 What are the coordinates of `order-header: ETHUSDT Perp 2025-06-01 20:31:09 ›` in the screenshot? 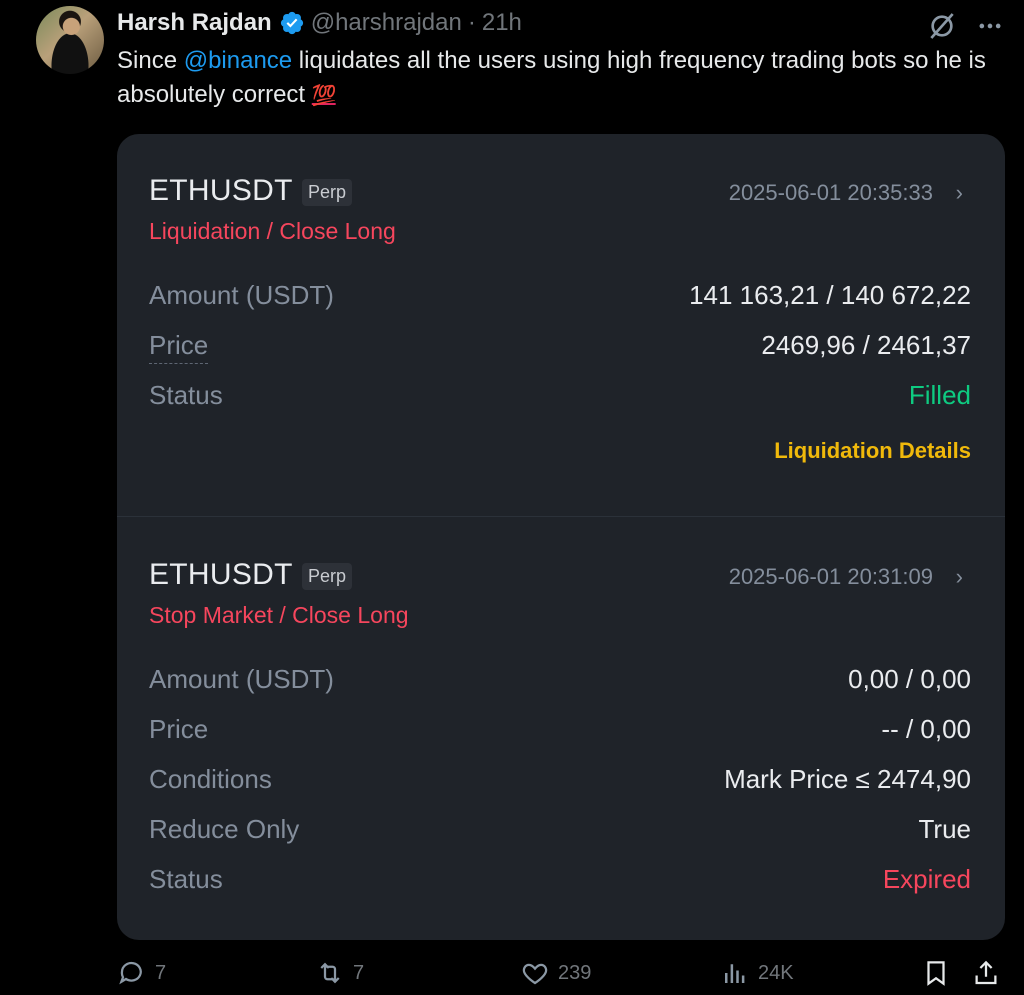 It's located at (560, 578).